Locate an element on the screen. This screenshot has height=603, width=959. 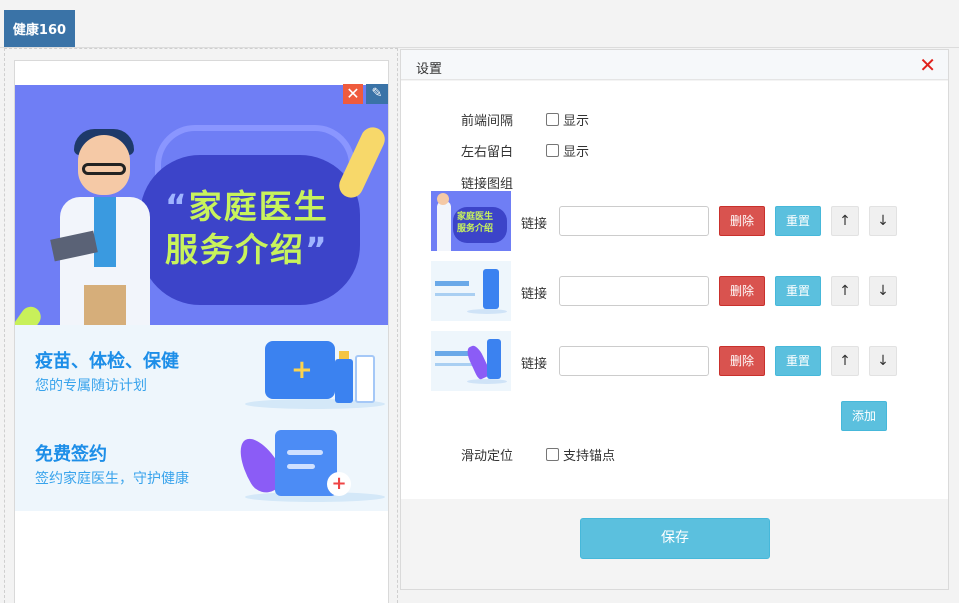
save-button: 保存 is located at coordinates (675, 538).